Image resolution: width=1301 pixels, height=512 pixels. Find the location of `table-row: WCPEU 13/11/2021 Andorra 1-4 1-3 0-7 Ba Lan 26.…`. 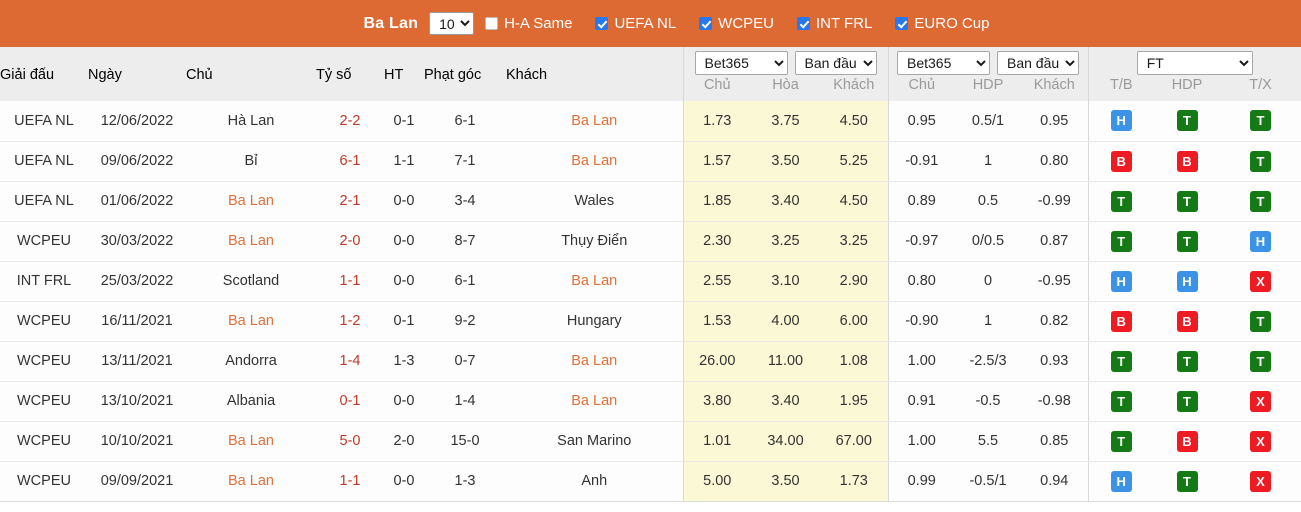

table-row: WCPEU 13/11/2021 Andorra 1-4 1-3 0-7 Ba Lan 26.… is located at coordinates (650, 361).